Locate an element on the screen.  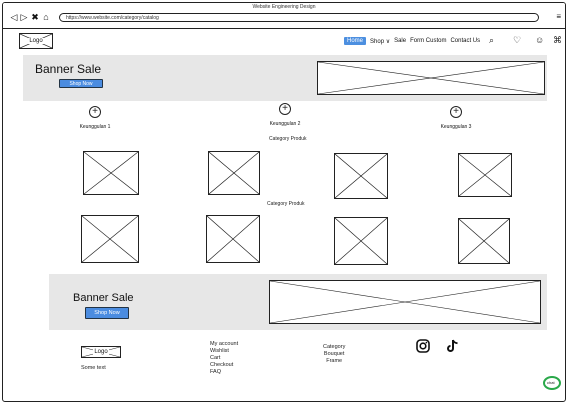
footer-links: My account Wishlist Cart Checkout FAQ is located at coordinates (224, 358).